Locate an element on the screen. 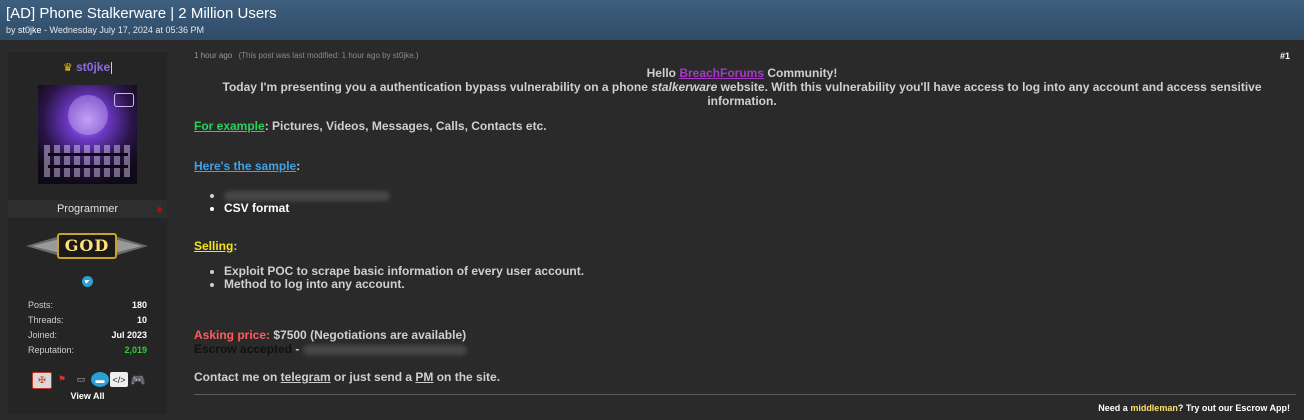 This screenshot has width=1304, height=420. stat-row-joined: Joined: Jul 2023 is located at coordinates (87, 335).